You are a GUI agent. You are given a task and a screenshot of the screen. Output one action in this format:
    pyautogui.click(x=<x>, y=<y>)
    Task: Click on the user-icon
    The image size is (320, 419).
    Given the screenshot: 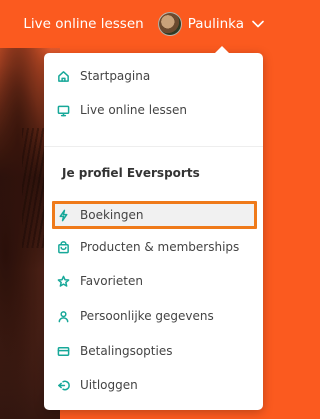 What is the action you would take?
    pyautogui.click(x=63, y=316)
    